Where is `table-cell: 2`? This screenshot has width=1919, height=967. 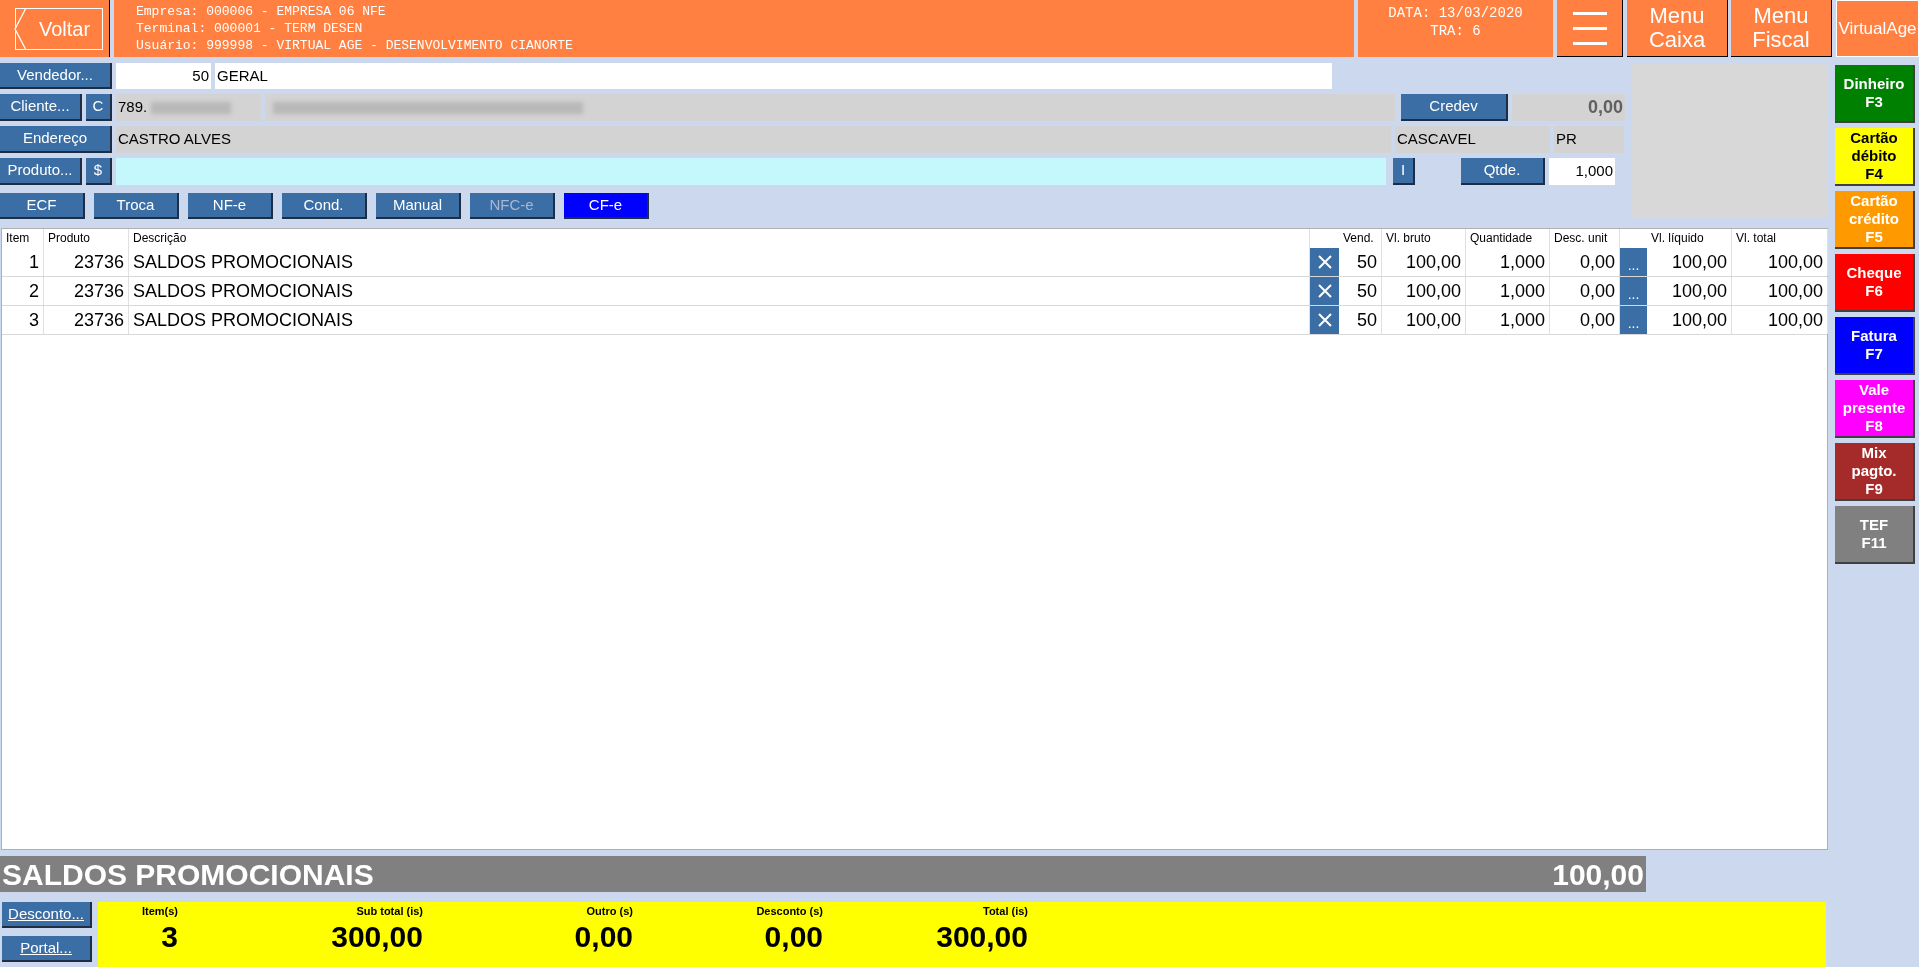 table-cell: 2 is located at coordinates (23, 291).